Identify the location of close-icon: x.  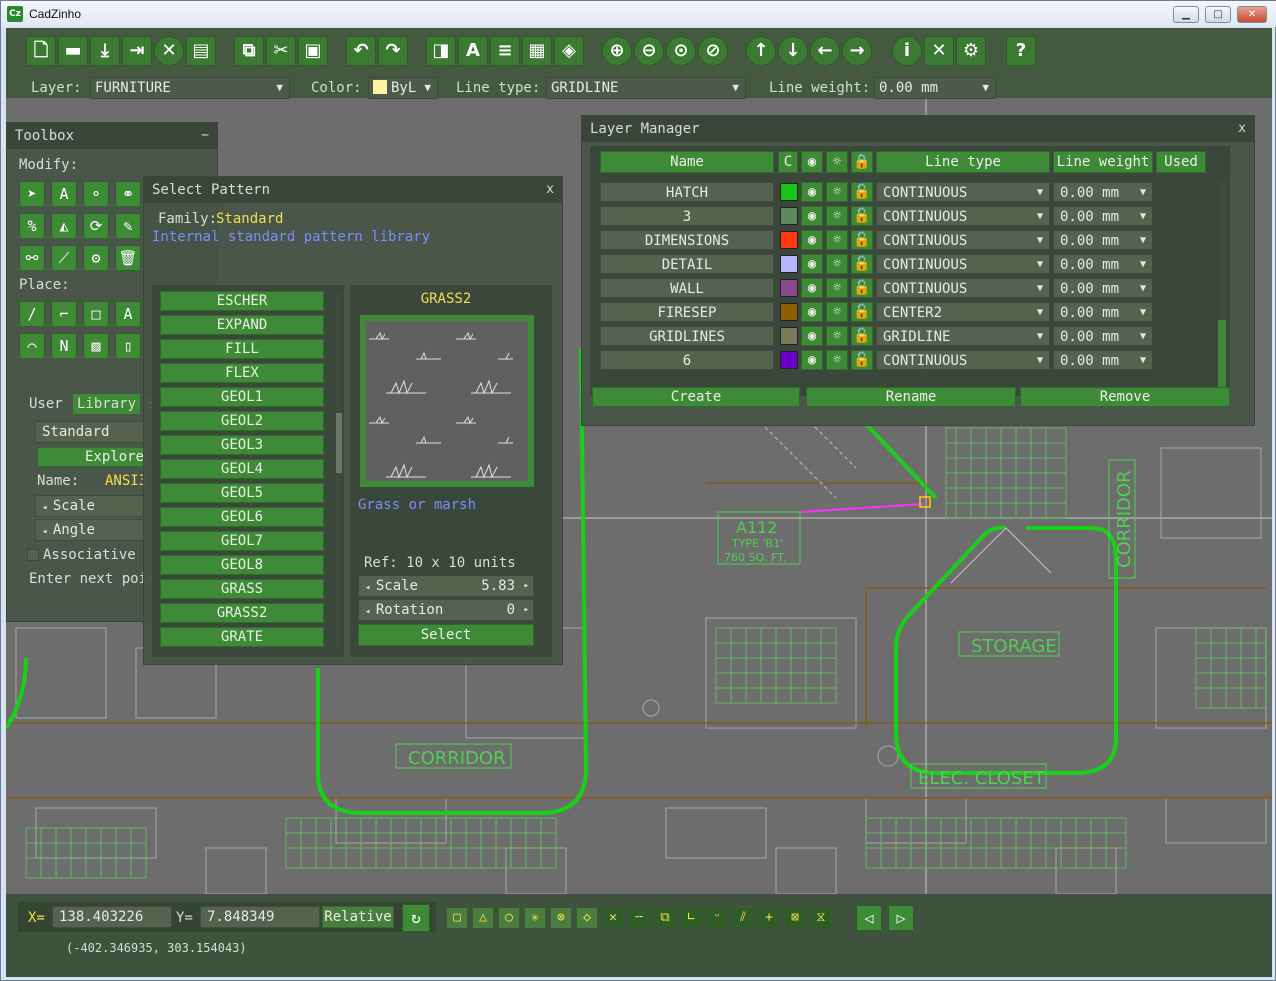
(1242, 129).